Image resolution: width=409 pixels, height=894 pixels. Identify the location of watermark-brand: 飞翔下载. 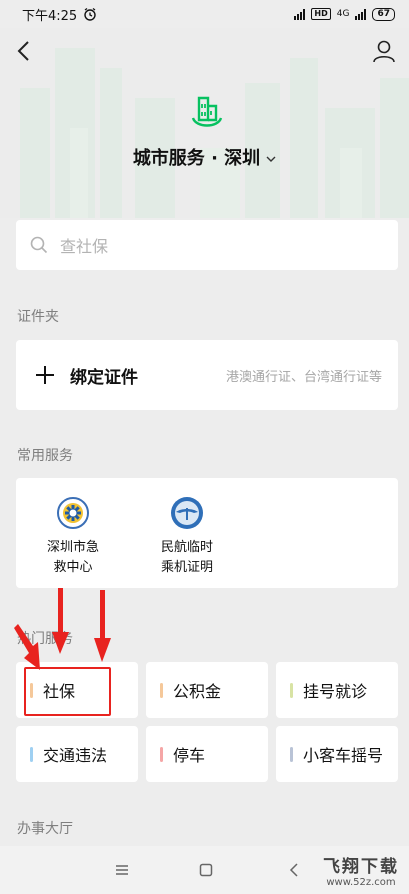
(361, 867).